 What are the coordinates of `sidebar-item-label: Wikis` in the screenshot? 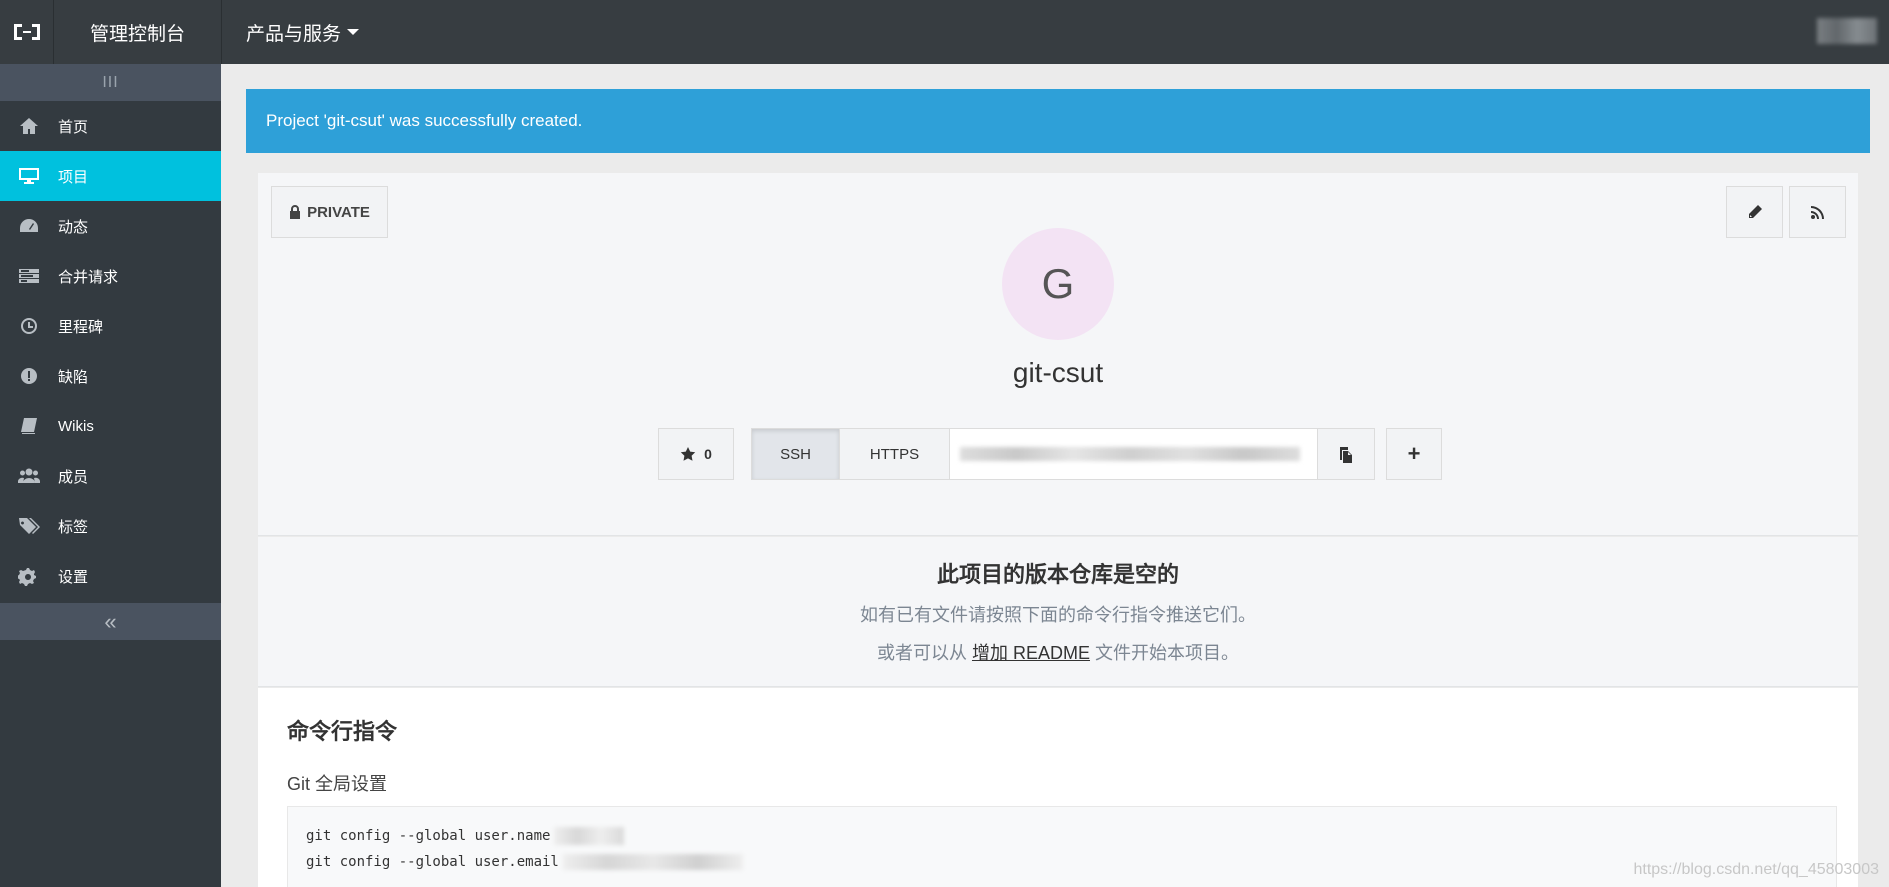 It's located at (76, 426).